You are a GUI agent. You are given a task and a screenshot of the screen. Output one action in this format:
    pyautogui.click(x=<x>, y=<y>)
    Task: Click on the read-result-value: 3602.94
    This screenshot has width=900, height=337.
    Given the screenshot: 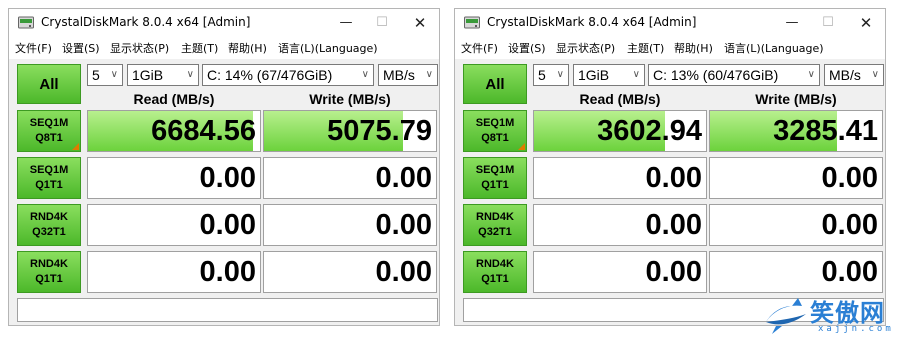 What is the action you would take?
    pyautogui.click(x=649, y=131)
    